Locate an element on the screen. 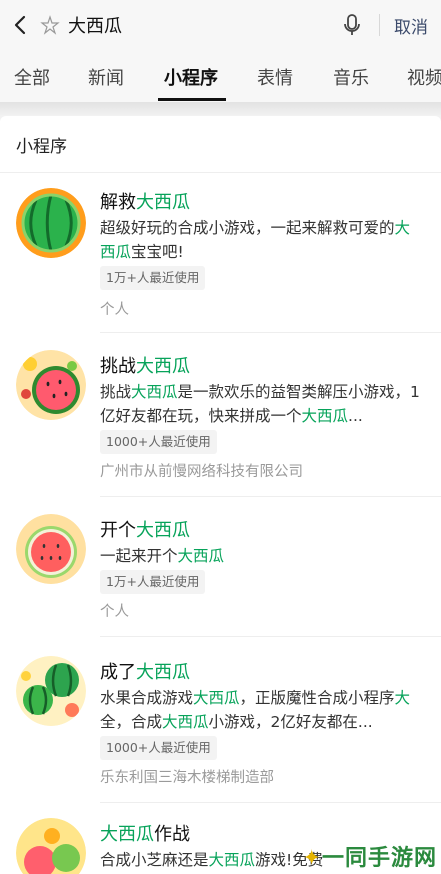  item-description: 超级好玩的合成小游戏，一起来解救可爱的大西瓜宝宝吧! is located at coordinates (255, 240).